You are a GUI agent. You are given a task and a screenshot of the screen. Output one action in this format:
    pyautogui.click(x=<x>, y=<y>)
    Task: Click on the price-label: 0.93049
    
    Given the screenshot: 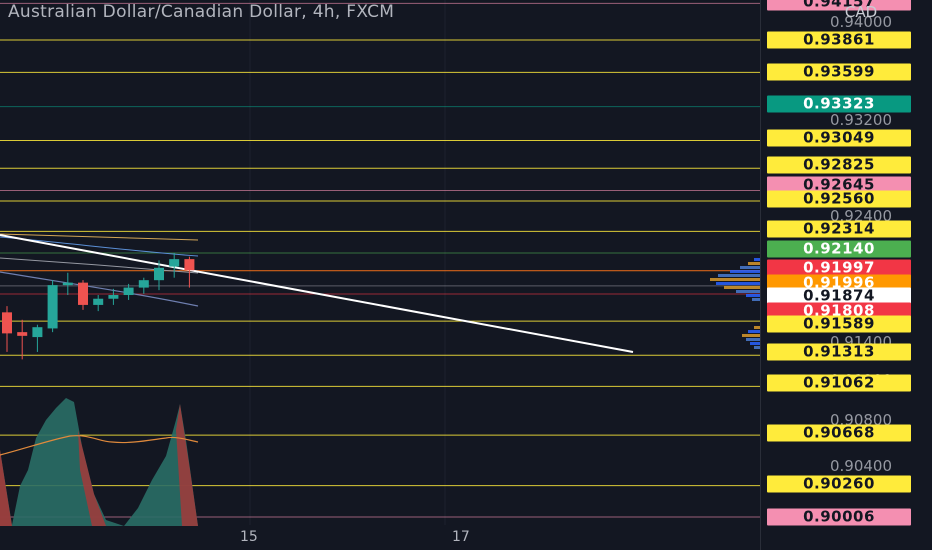 What is the action you would take?
    pyautogui.click(x=839, y=138)
    